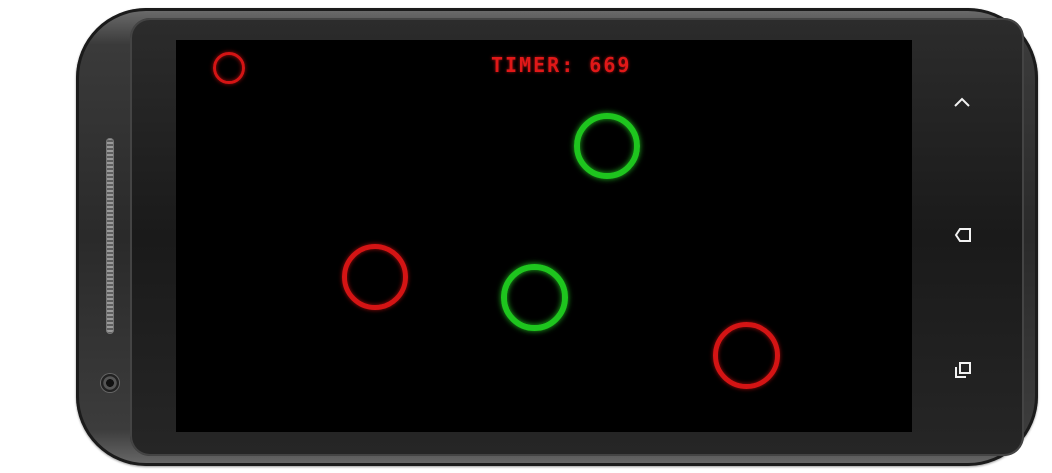  I want to click on back-icon, so click(962, 235).